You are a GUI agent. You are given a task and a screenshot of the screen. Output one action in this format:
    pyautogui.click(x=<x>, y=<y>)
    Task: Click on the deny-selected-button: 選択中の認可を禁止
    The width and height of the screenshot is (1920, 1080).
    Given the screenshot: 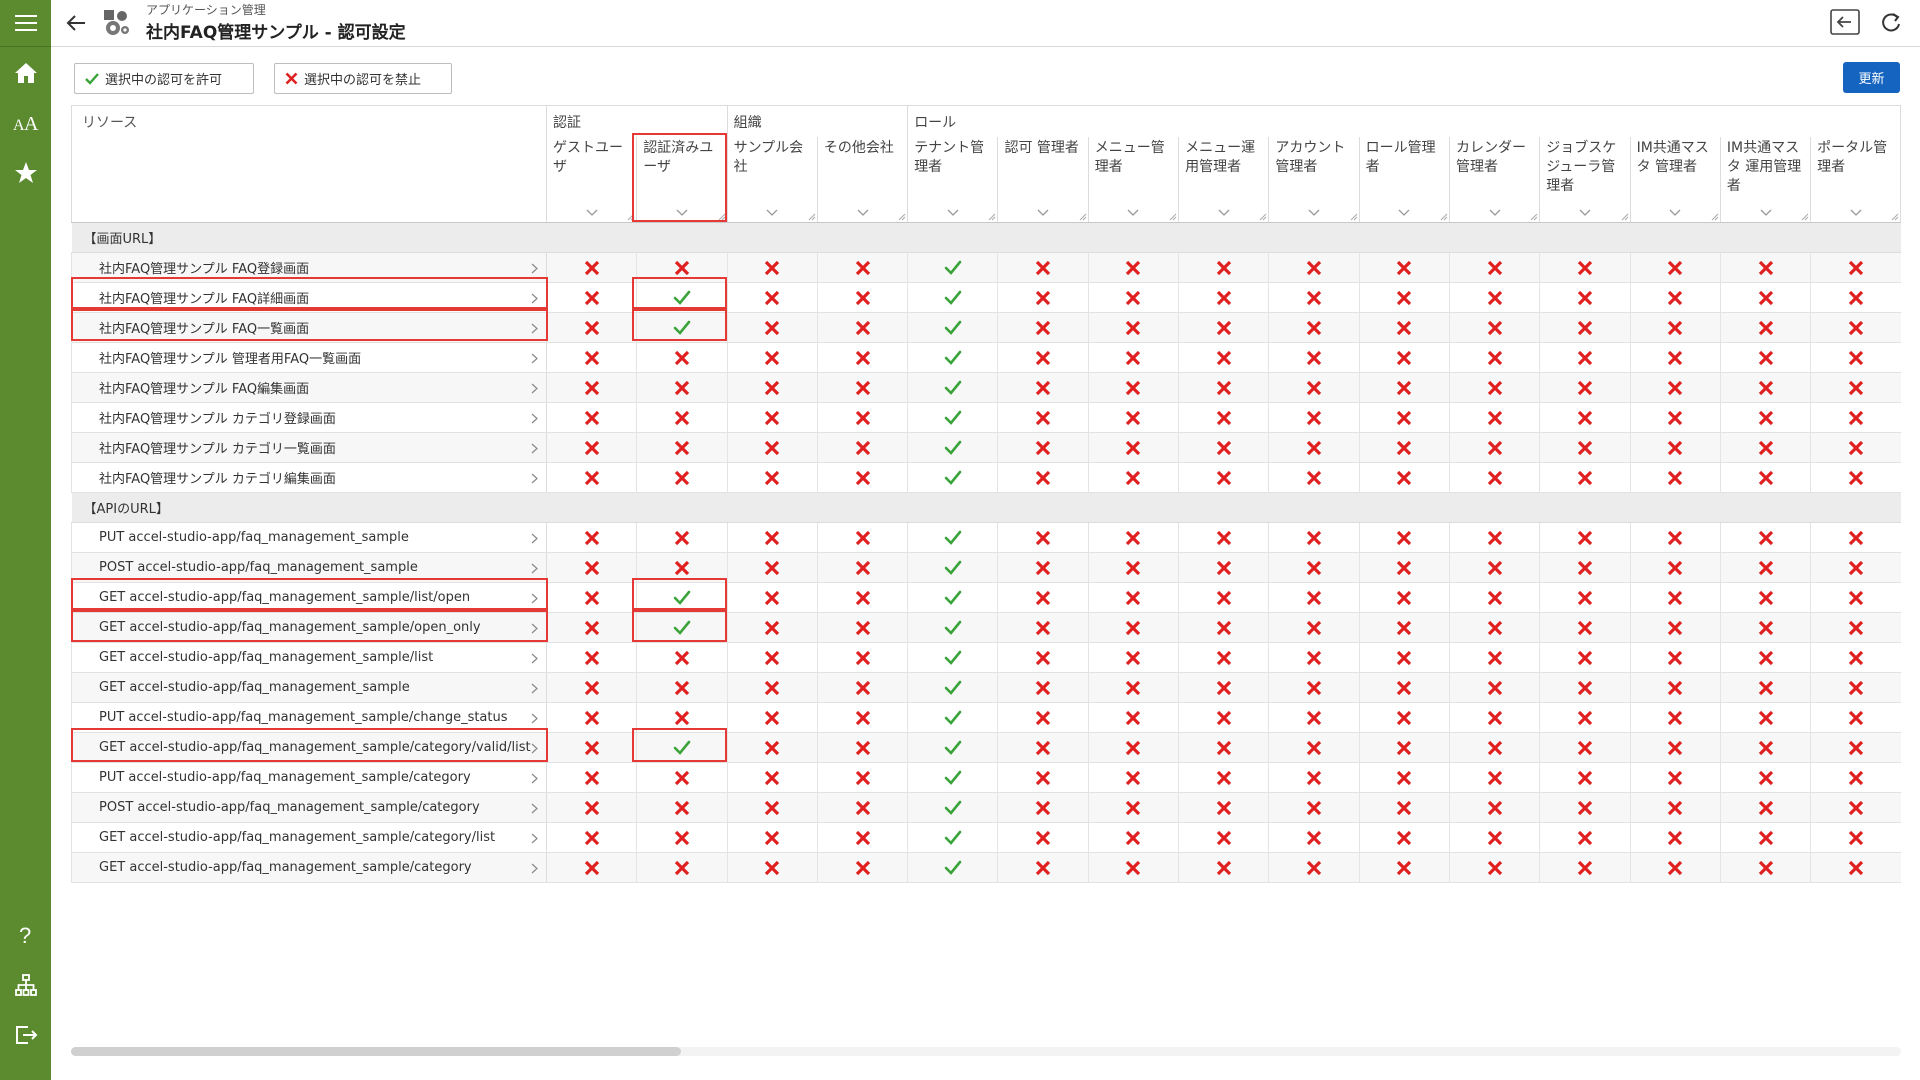 What is the action you would take?
    pyautogui.click(x=363, y=78)
    